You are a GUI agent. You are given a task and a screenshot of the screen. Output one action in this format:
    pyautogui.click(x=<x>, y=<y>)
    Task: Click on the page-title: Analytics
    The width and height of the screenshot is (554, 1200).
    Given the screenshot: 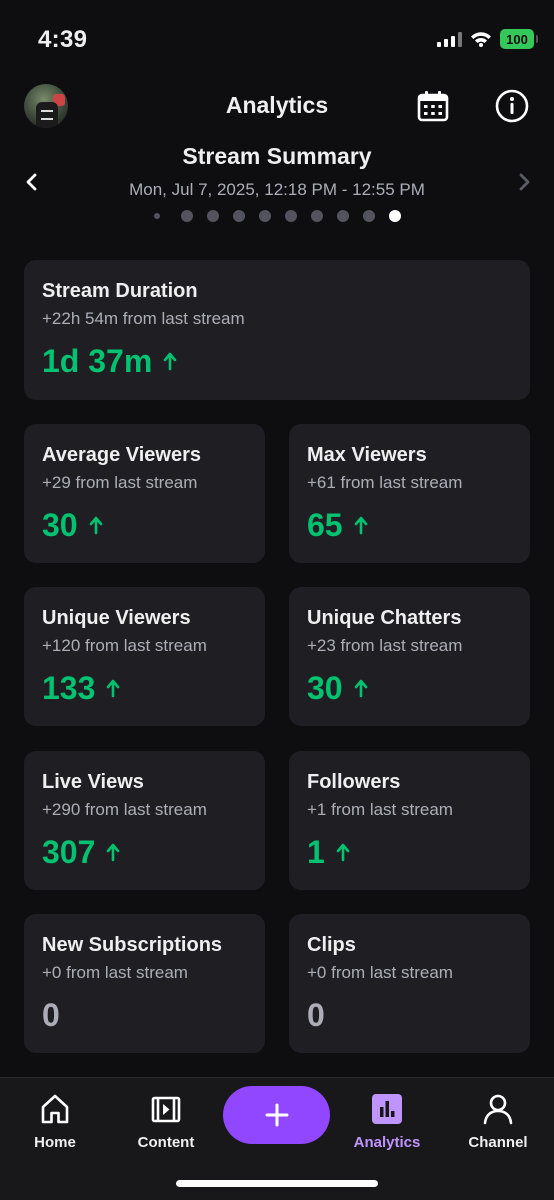 What is the action you would take?
    pyautogui.click(x=277, y=105)
    